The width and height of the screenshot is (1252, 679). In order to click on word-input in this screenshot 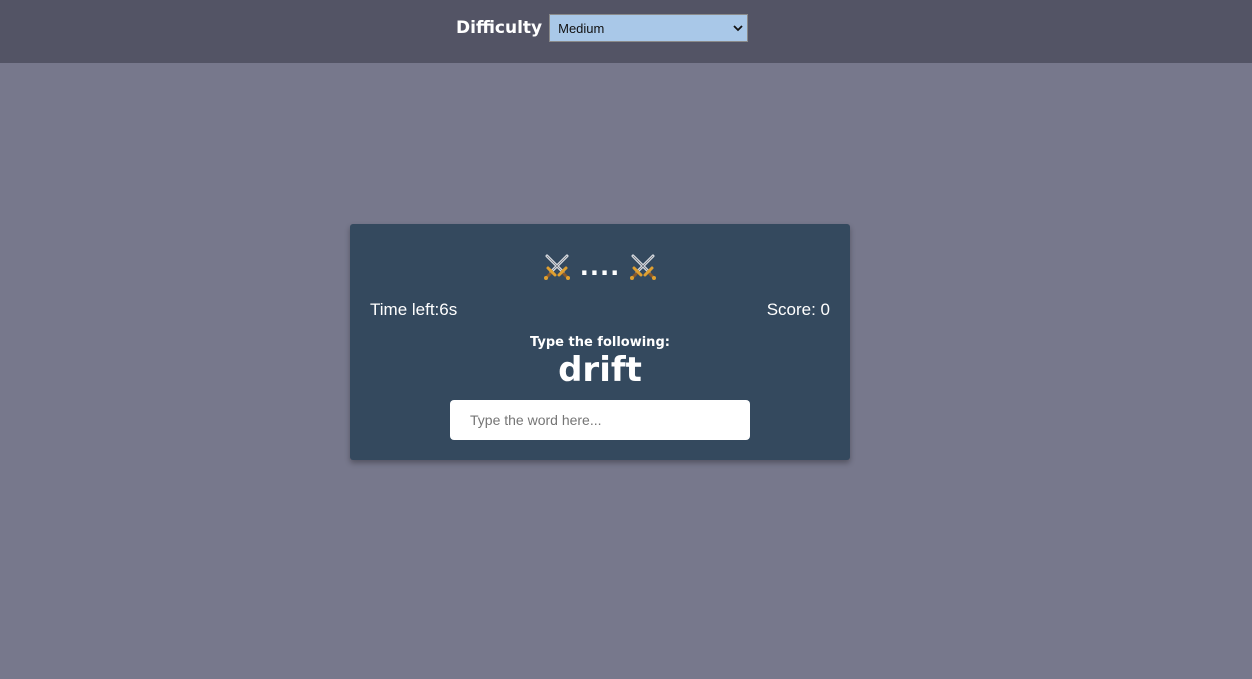, I will do `click(600, 420)`.